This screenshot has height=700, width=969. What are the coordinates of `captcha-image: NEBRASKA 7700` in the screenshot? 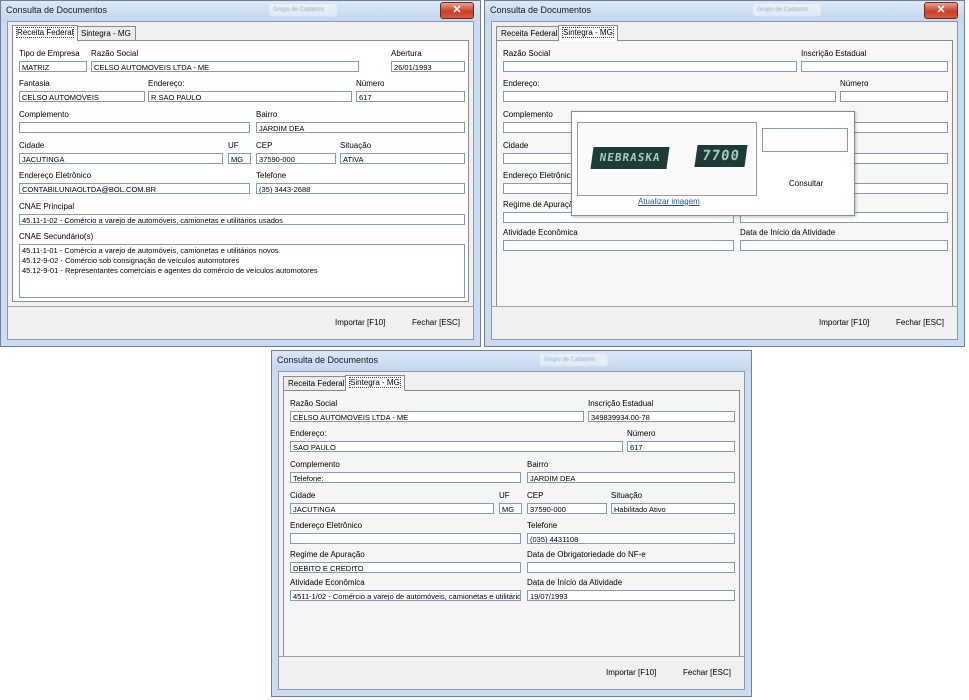 It's located at (667, 159).